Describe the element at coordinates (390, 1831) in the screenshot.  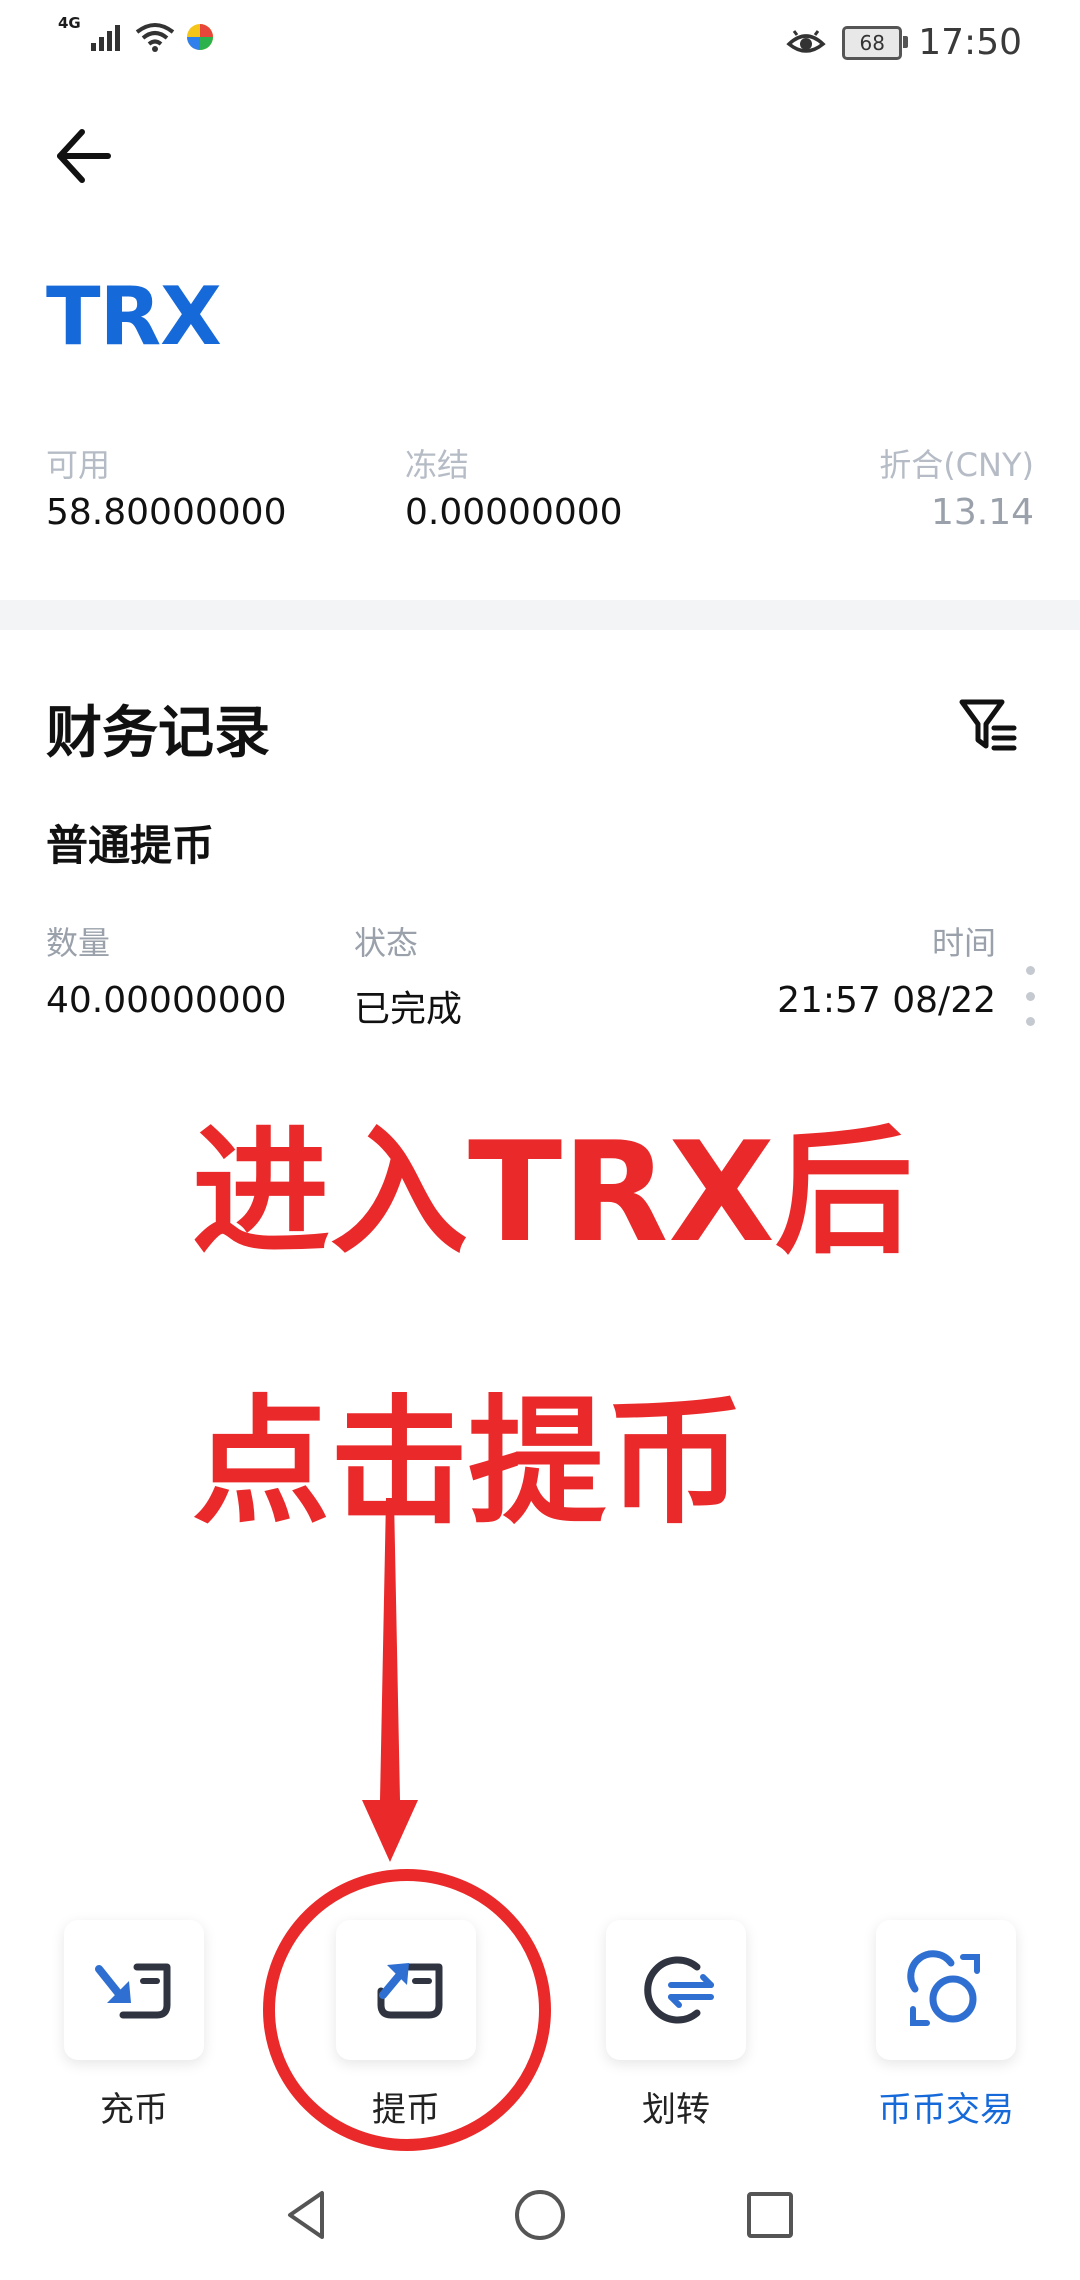
I see `annotation-arrow-head` at that location.